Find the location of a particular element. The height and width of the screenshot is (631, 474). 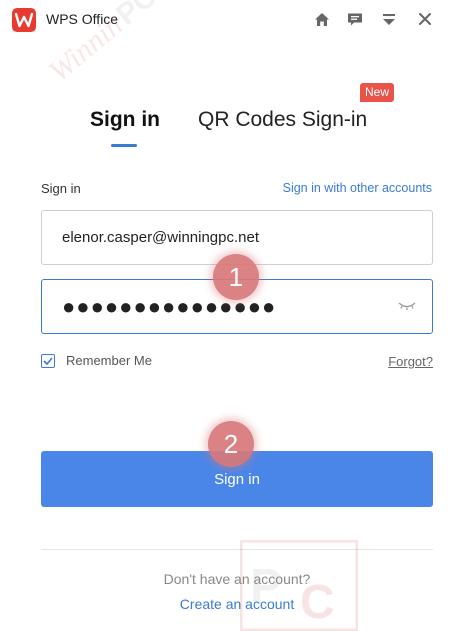

home-button is located at coordinates (322, 19).